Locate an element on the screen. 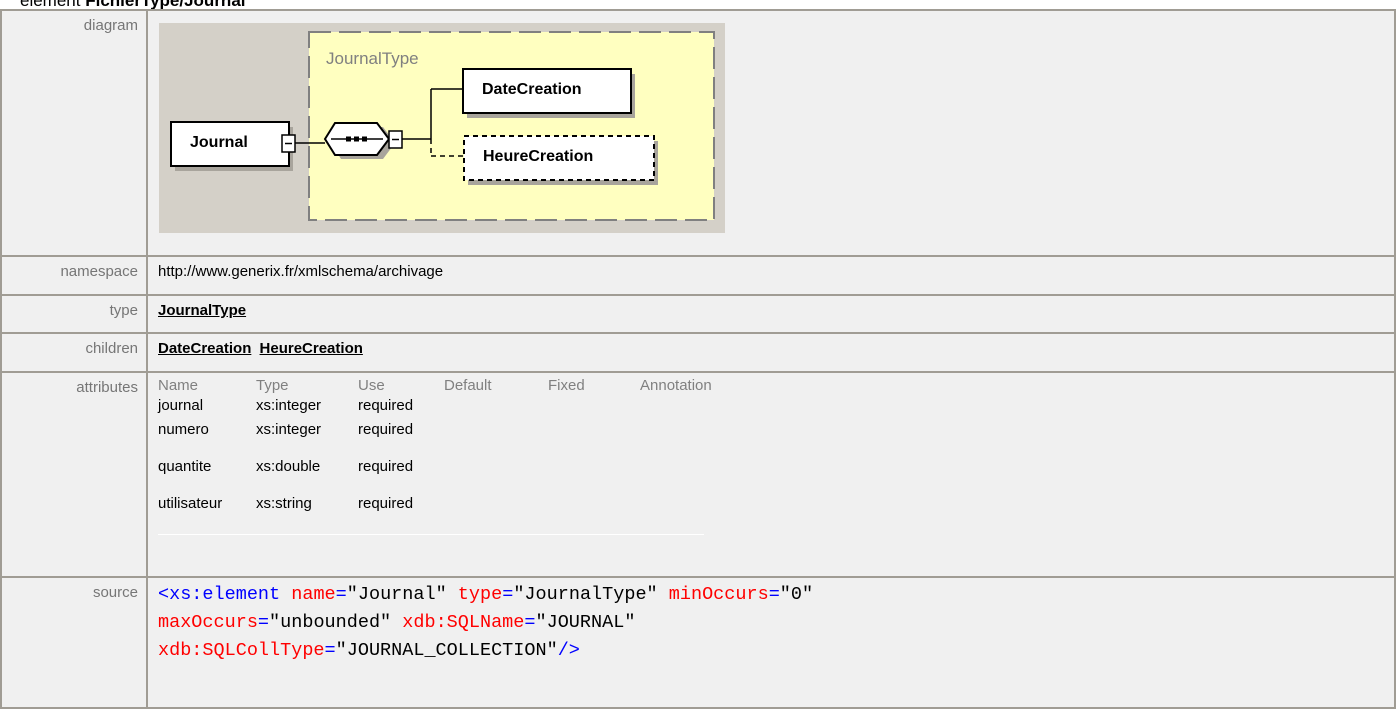 This screenshot has height=709, width=1396. attributes-header-row: Name Type Use Default Fixed Annotation is located at coordinates (442, 387).